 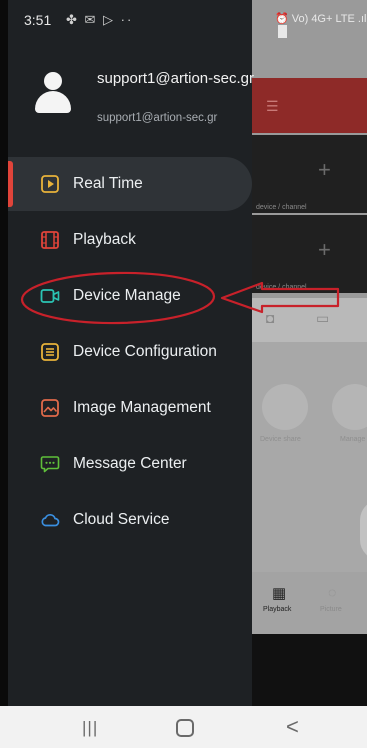 What do you see at coordinates (157, 118) in the screenshot?
I see `user-email: support1@artion-sec.gr` at bounding box center [157, 118].